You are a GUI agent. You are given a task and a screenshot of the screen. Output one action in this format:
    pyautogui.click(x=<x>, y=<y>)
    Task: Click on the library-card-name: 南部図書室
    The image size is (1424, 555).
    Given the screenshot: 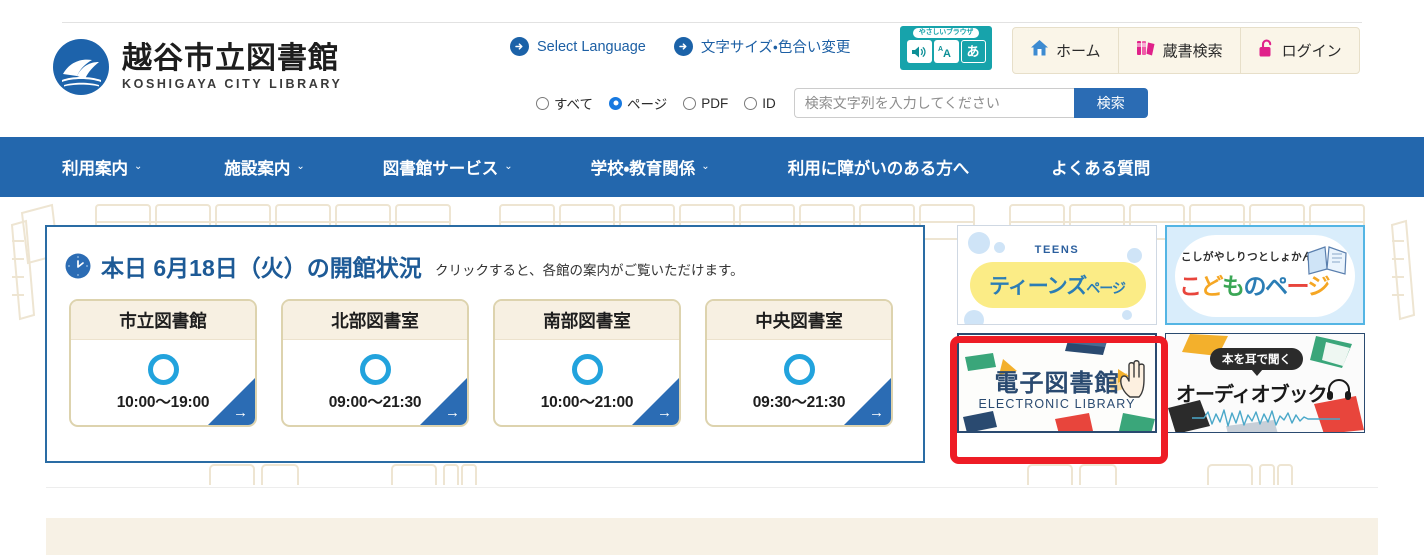 What is the action you would take?
    pyautogui.click(x=587, y=320)
    